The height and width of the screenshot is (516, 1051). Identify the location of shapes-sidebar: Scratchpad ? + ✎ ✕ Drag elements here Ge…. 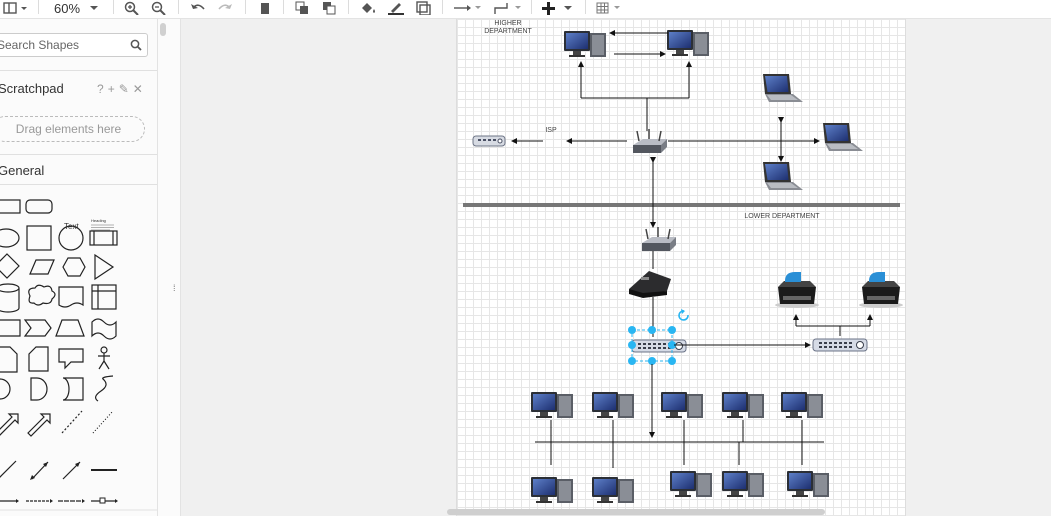
(79, 267).